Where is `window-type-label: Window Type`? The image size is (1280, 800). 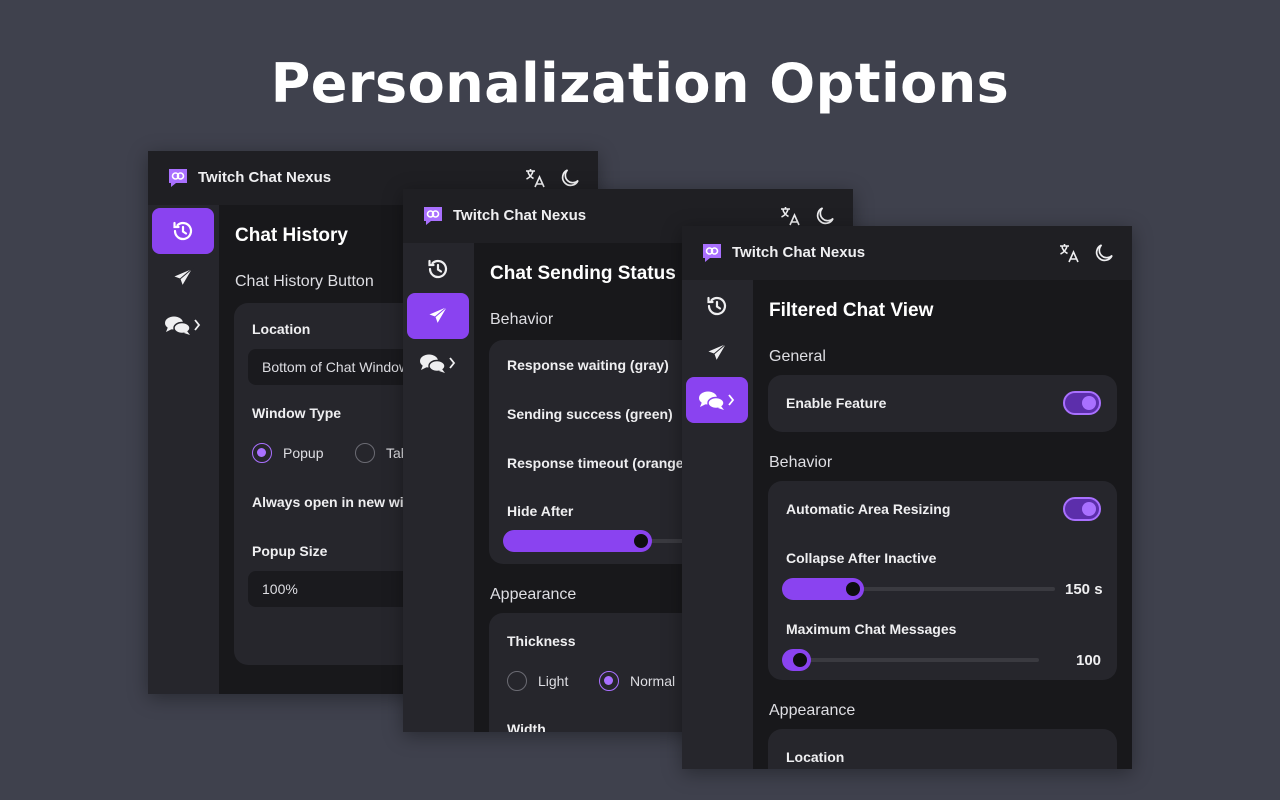
window-type-label: Window Type is located at coordinates (297, 413).